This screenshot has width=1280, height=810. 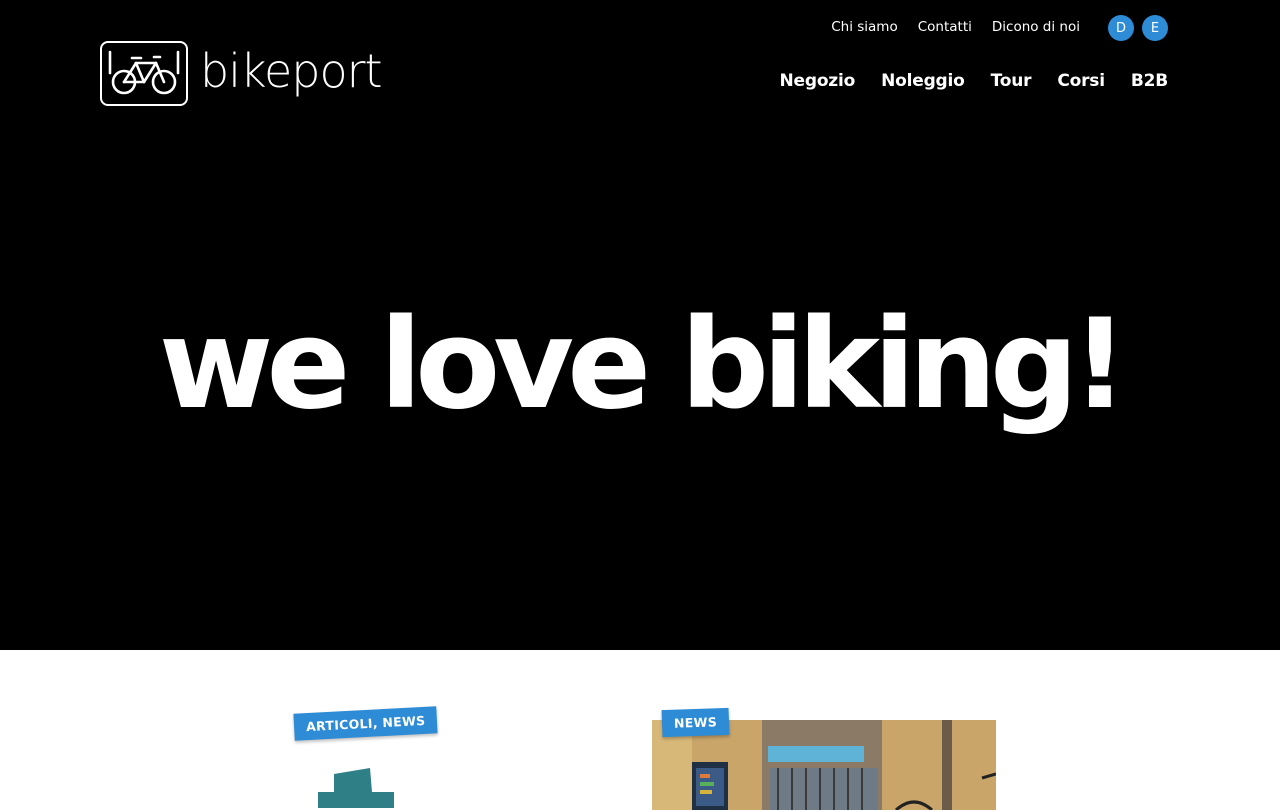 What do you see at coordinates (1036, 27) in the screenshot?
I see `nav-dicono-di-noi: Dicono di noi` at bounding box center [1036, 27].